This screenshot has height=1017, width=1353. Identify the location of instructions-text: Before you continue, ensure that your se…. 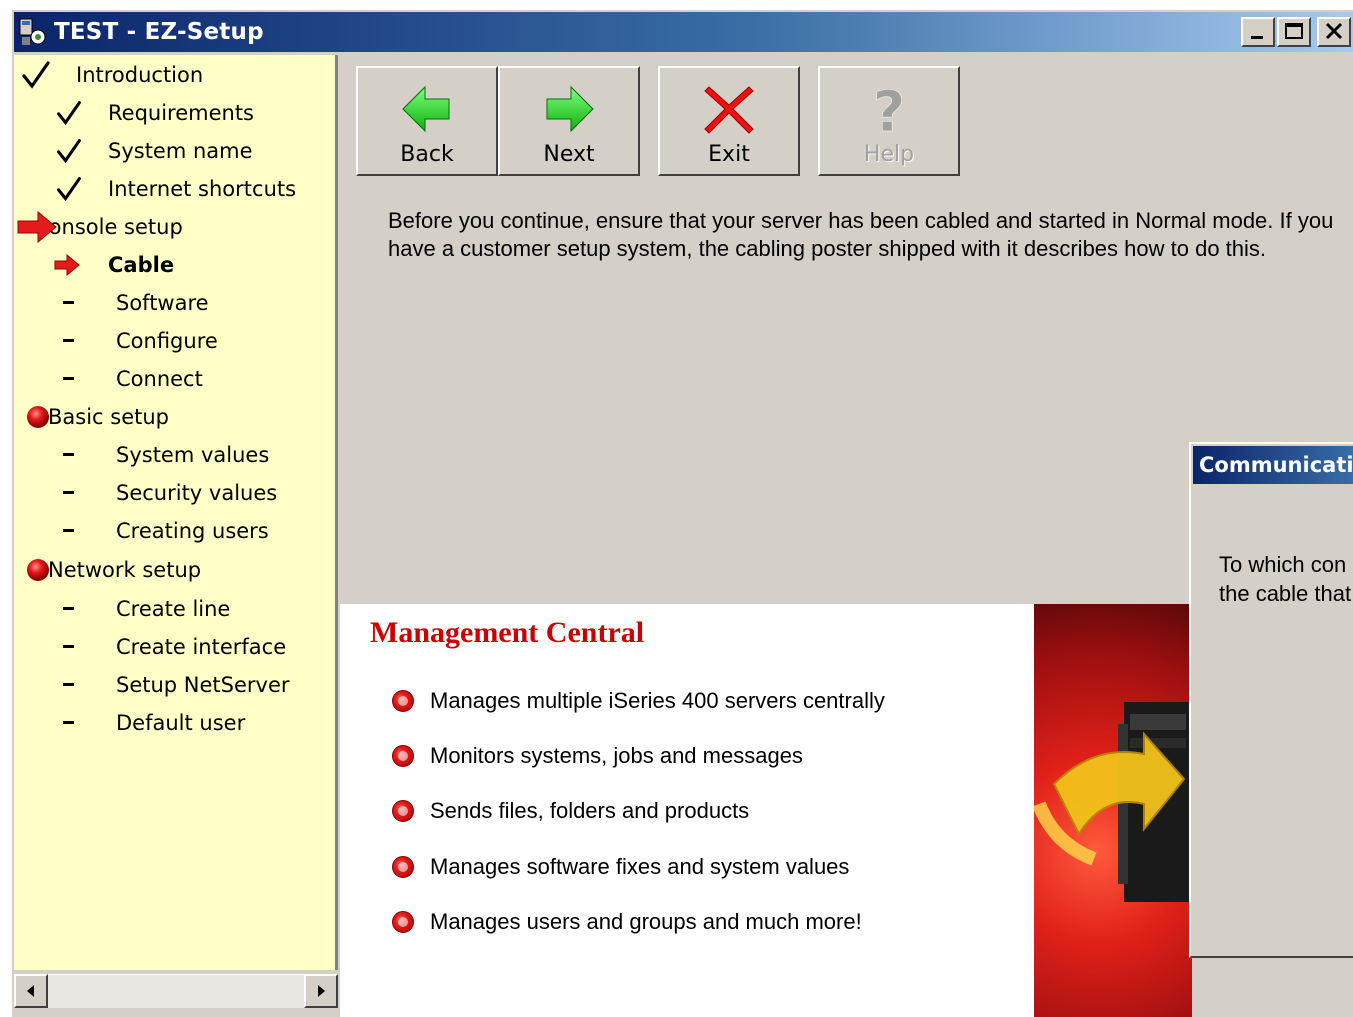
(861, 234).